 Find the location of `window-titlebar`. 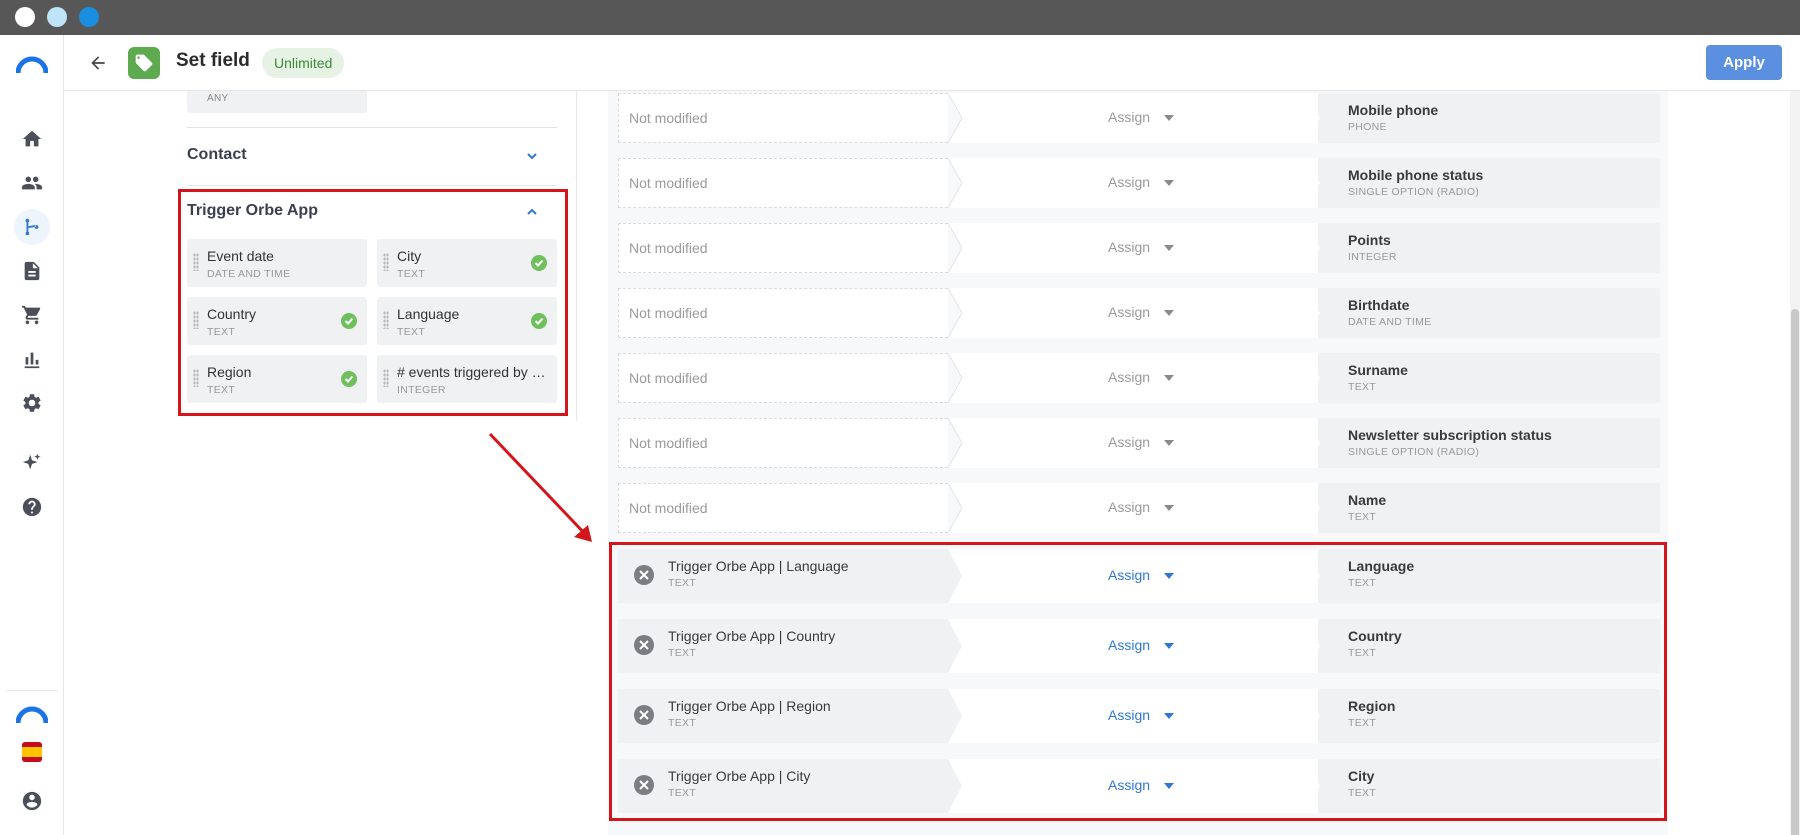

window-titlebar is located at coordinates (900, 17).